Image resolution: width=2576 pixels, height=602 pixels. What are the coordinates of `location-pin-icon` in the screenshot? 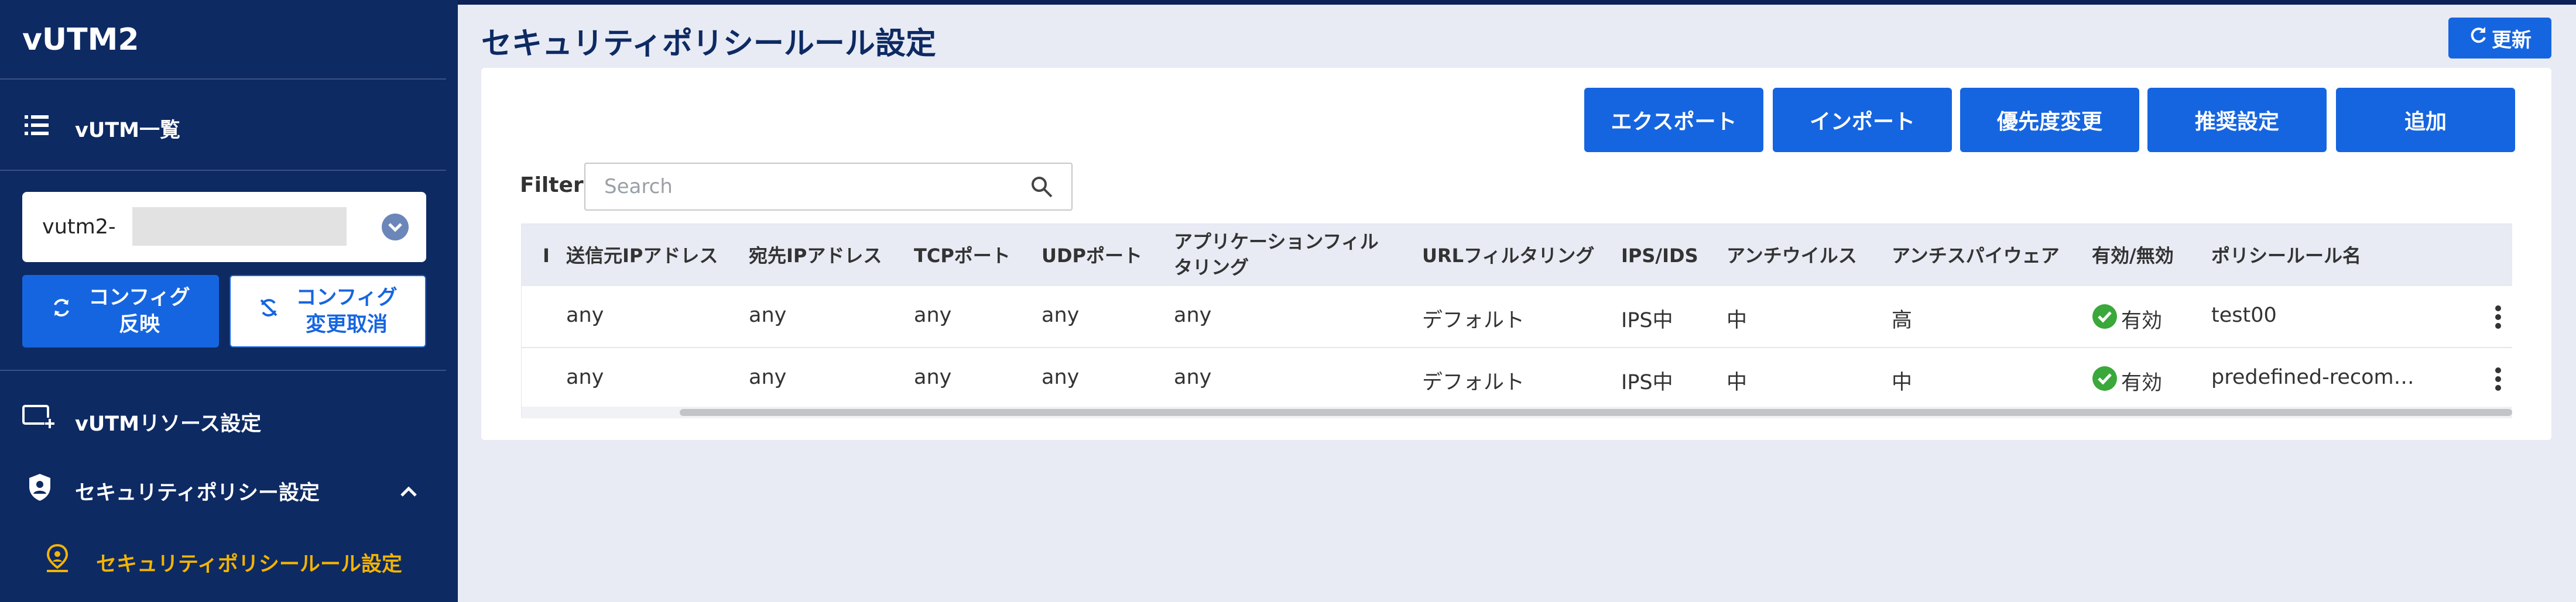 It's located at (57, 561).